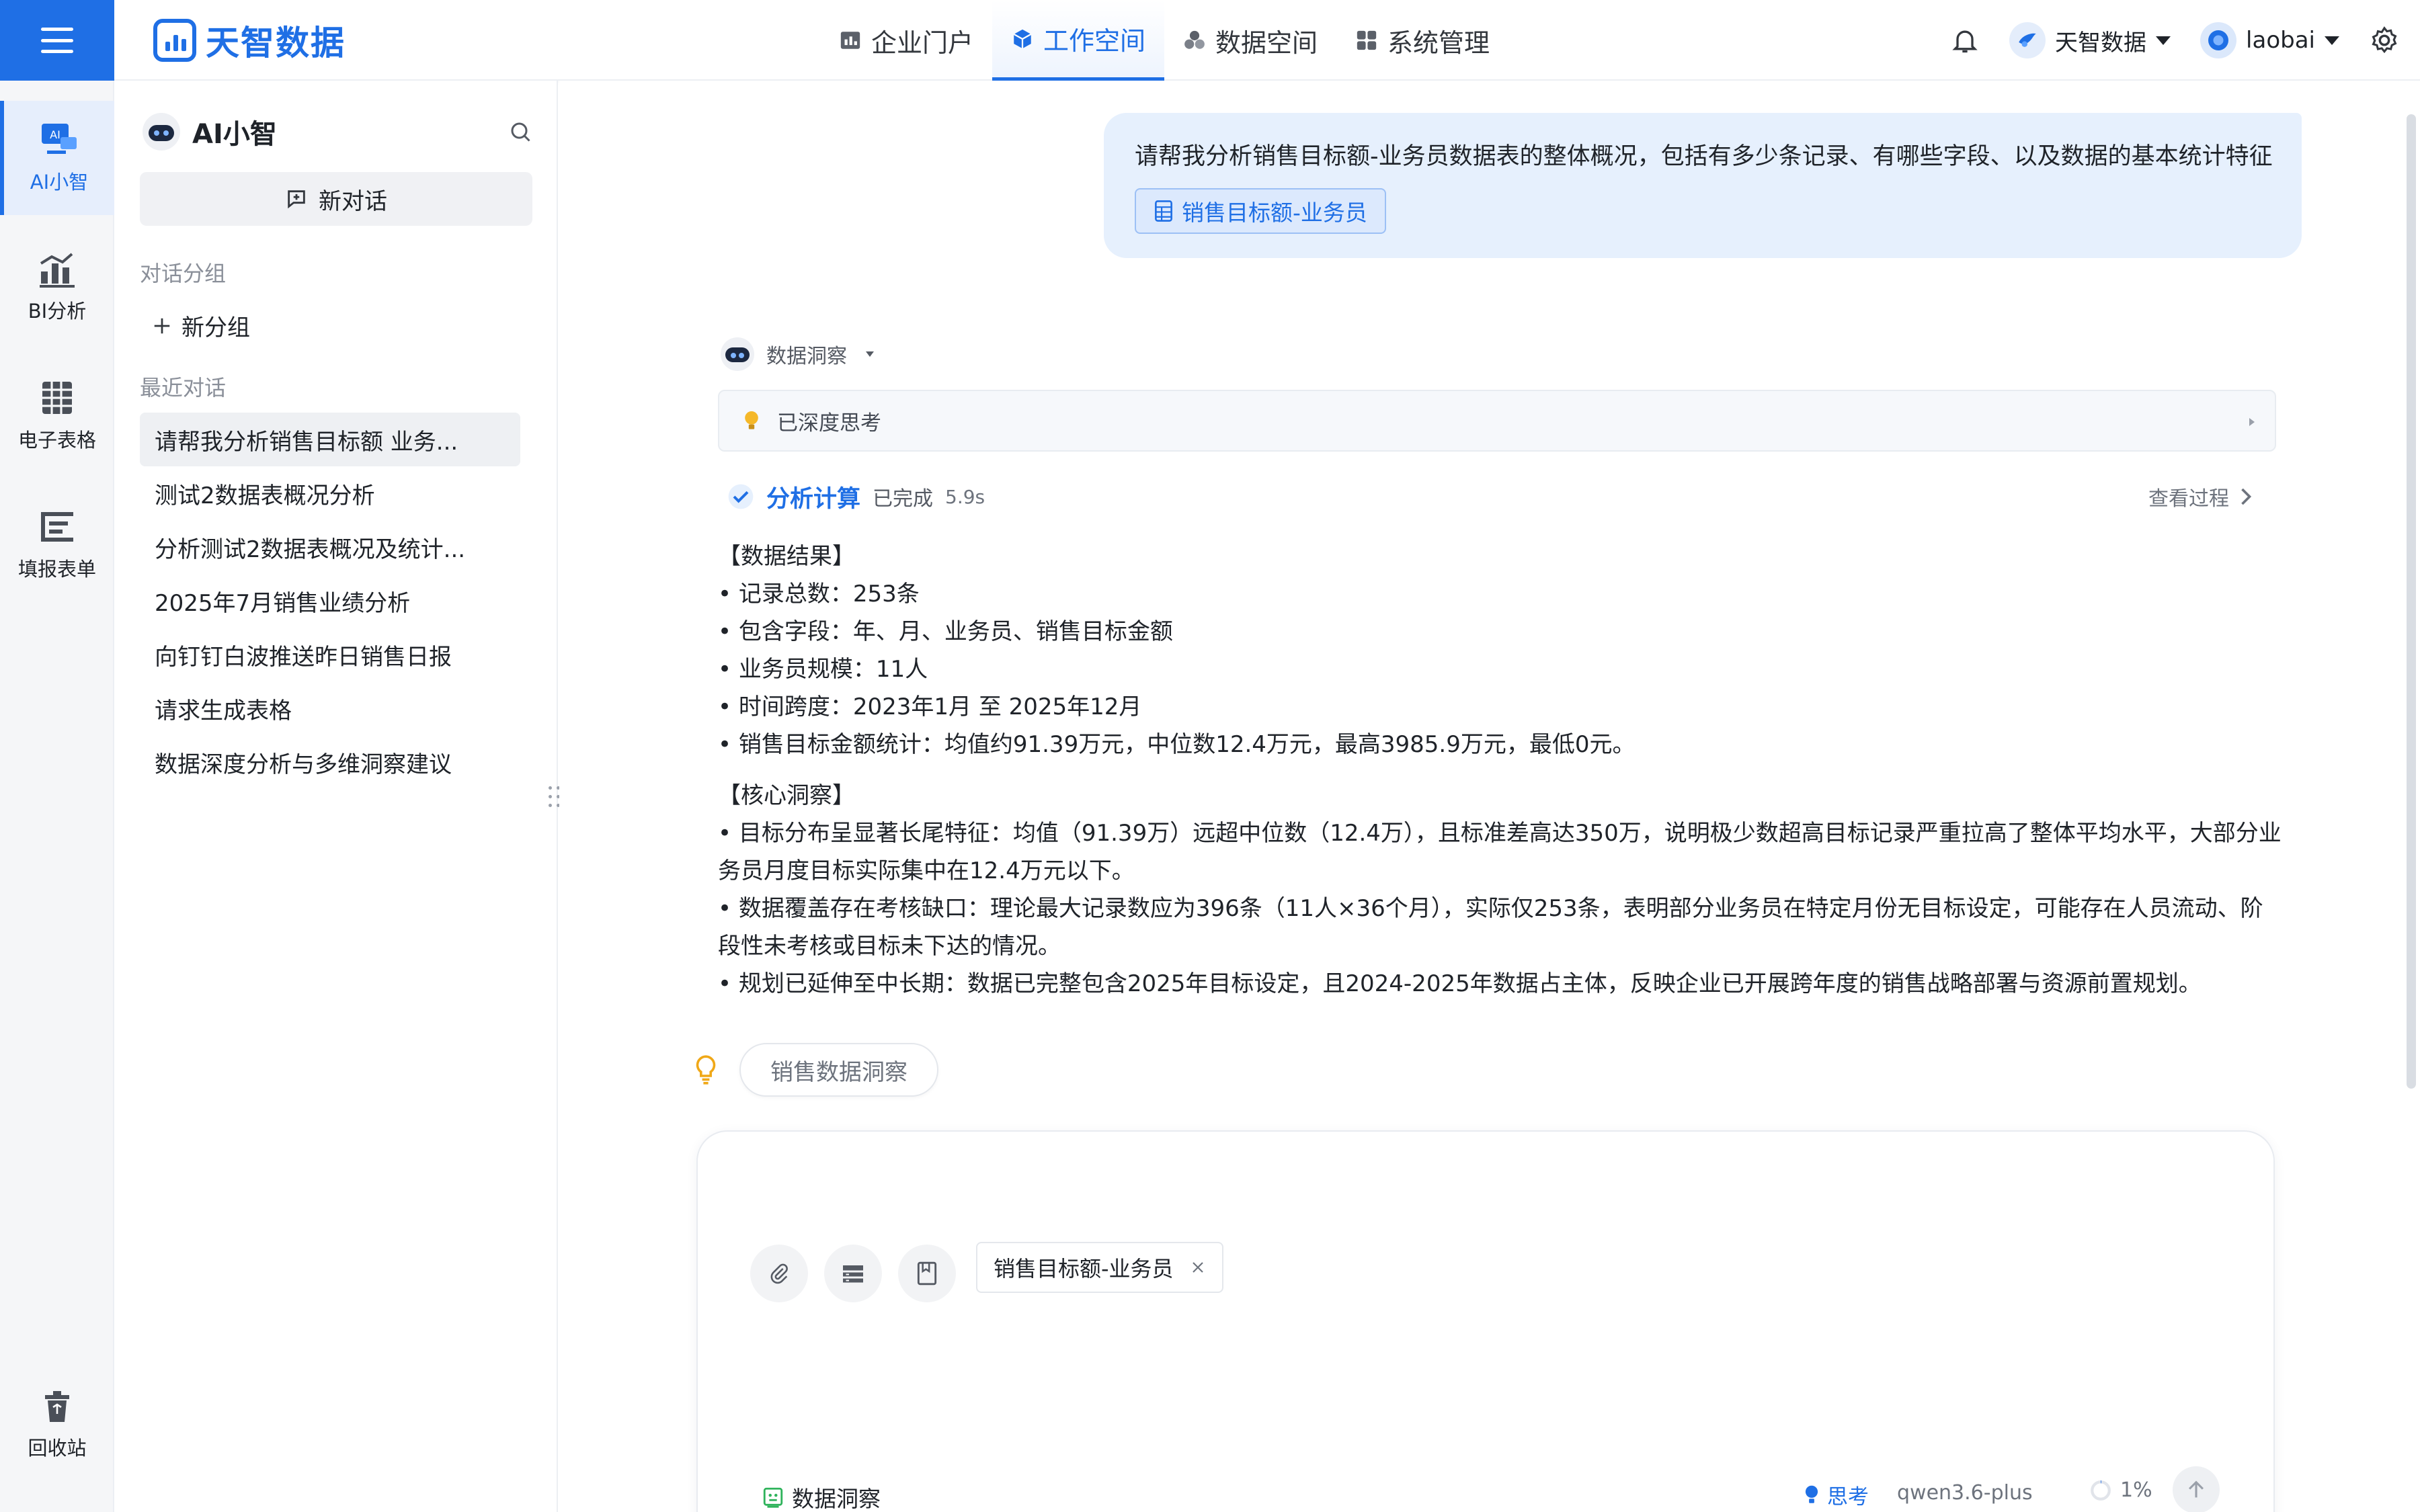  I want to click on form-icon, so click(57, 527).